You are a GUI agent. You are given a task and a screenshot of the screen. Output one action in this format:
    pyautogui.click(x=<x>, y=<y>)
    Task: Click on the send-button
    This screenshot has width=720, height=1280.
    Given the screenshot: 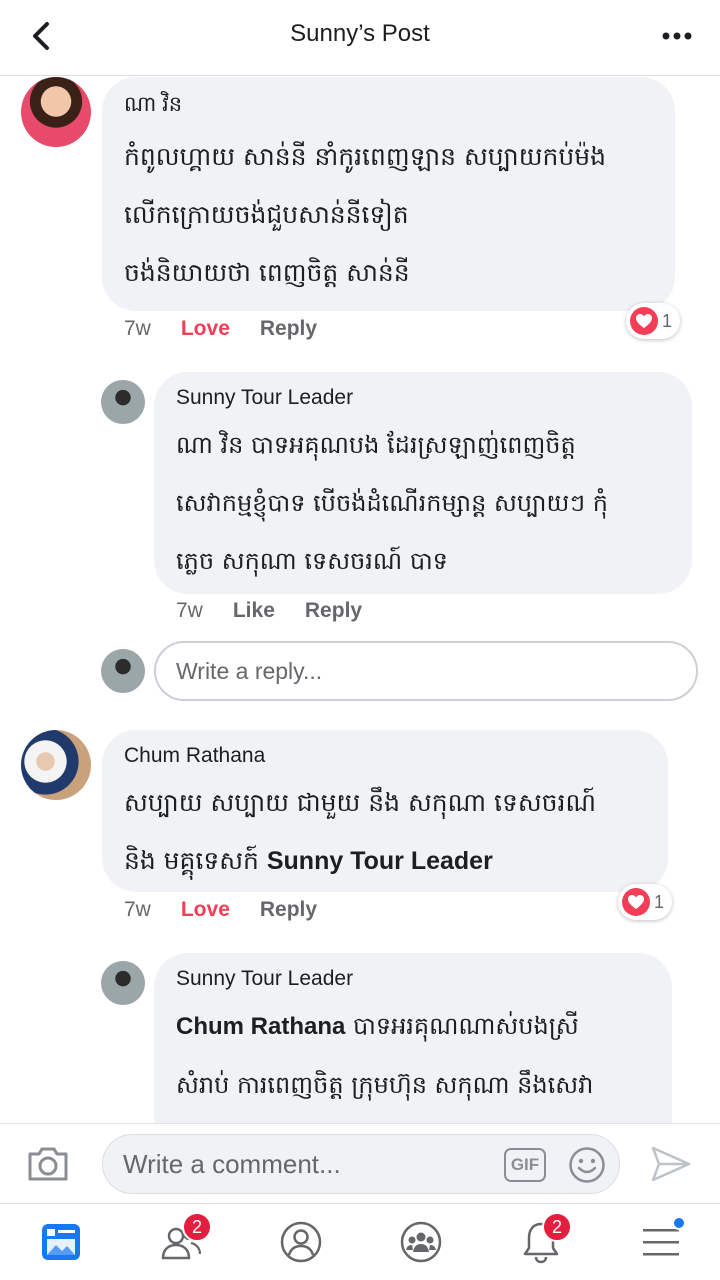 What is the action you would take?
    pyautogui.click(x=671, y=1164)
    